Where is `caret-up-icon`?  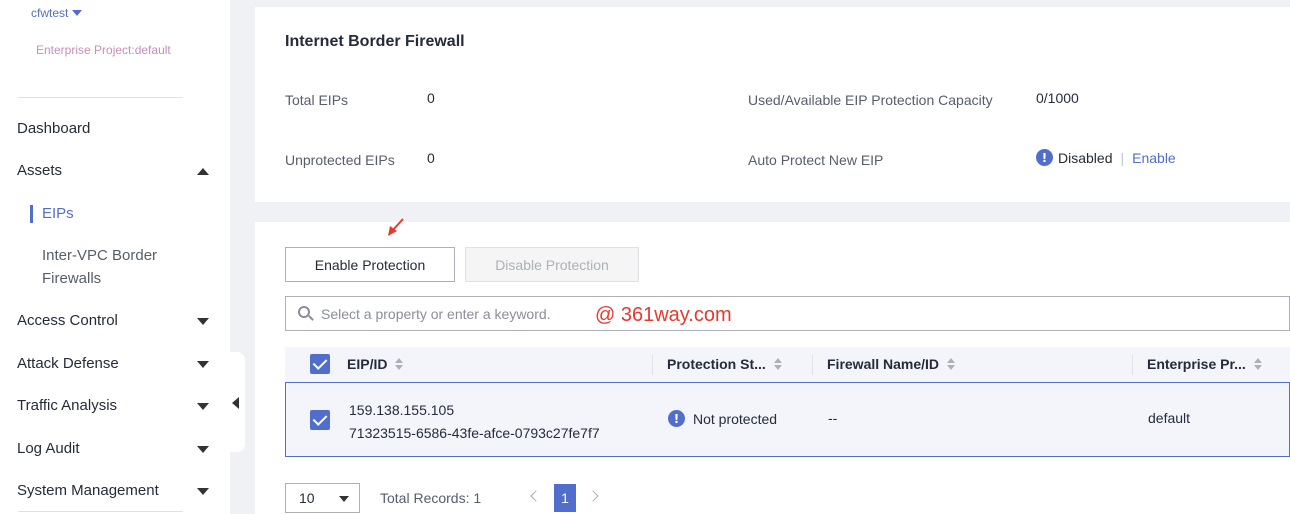 caret-up-icon is located at coordinates (203, 171).